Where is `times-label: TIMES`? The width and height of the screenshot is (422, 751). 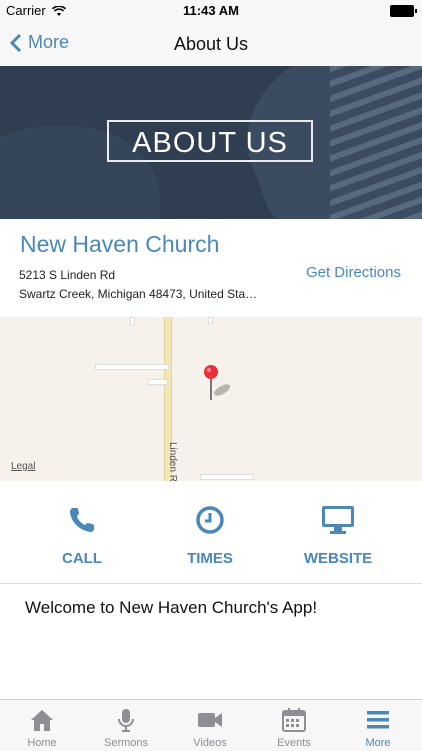
times-label: TIMES is located at coordinates (210, 558).